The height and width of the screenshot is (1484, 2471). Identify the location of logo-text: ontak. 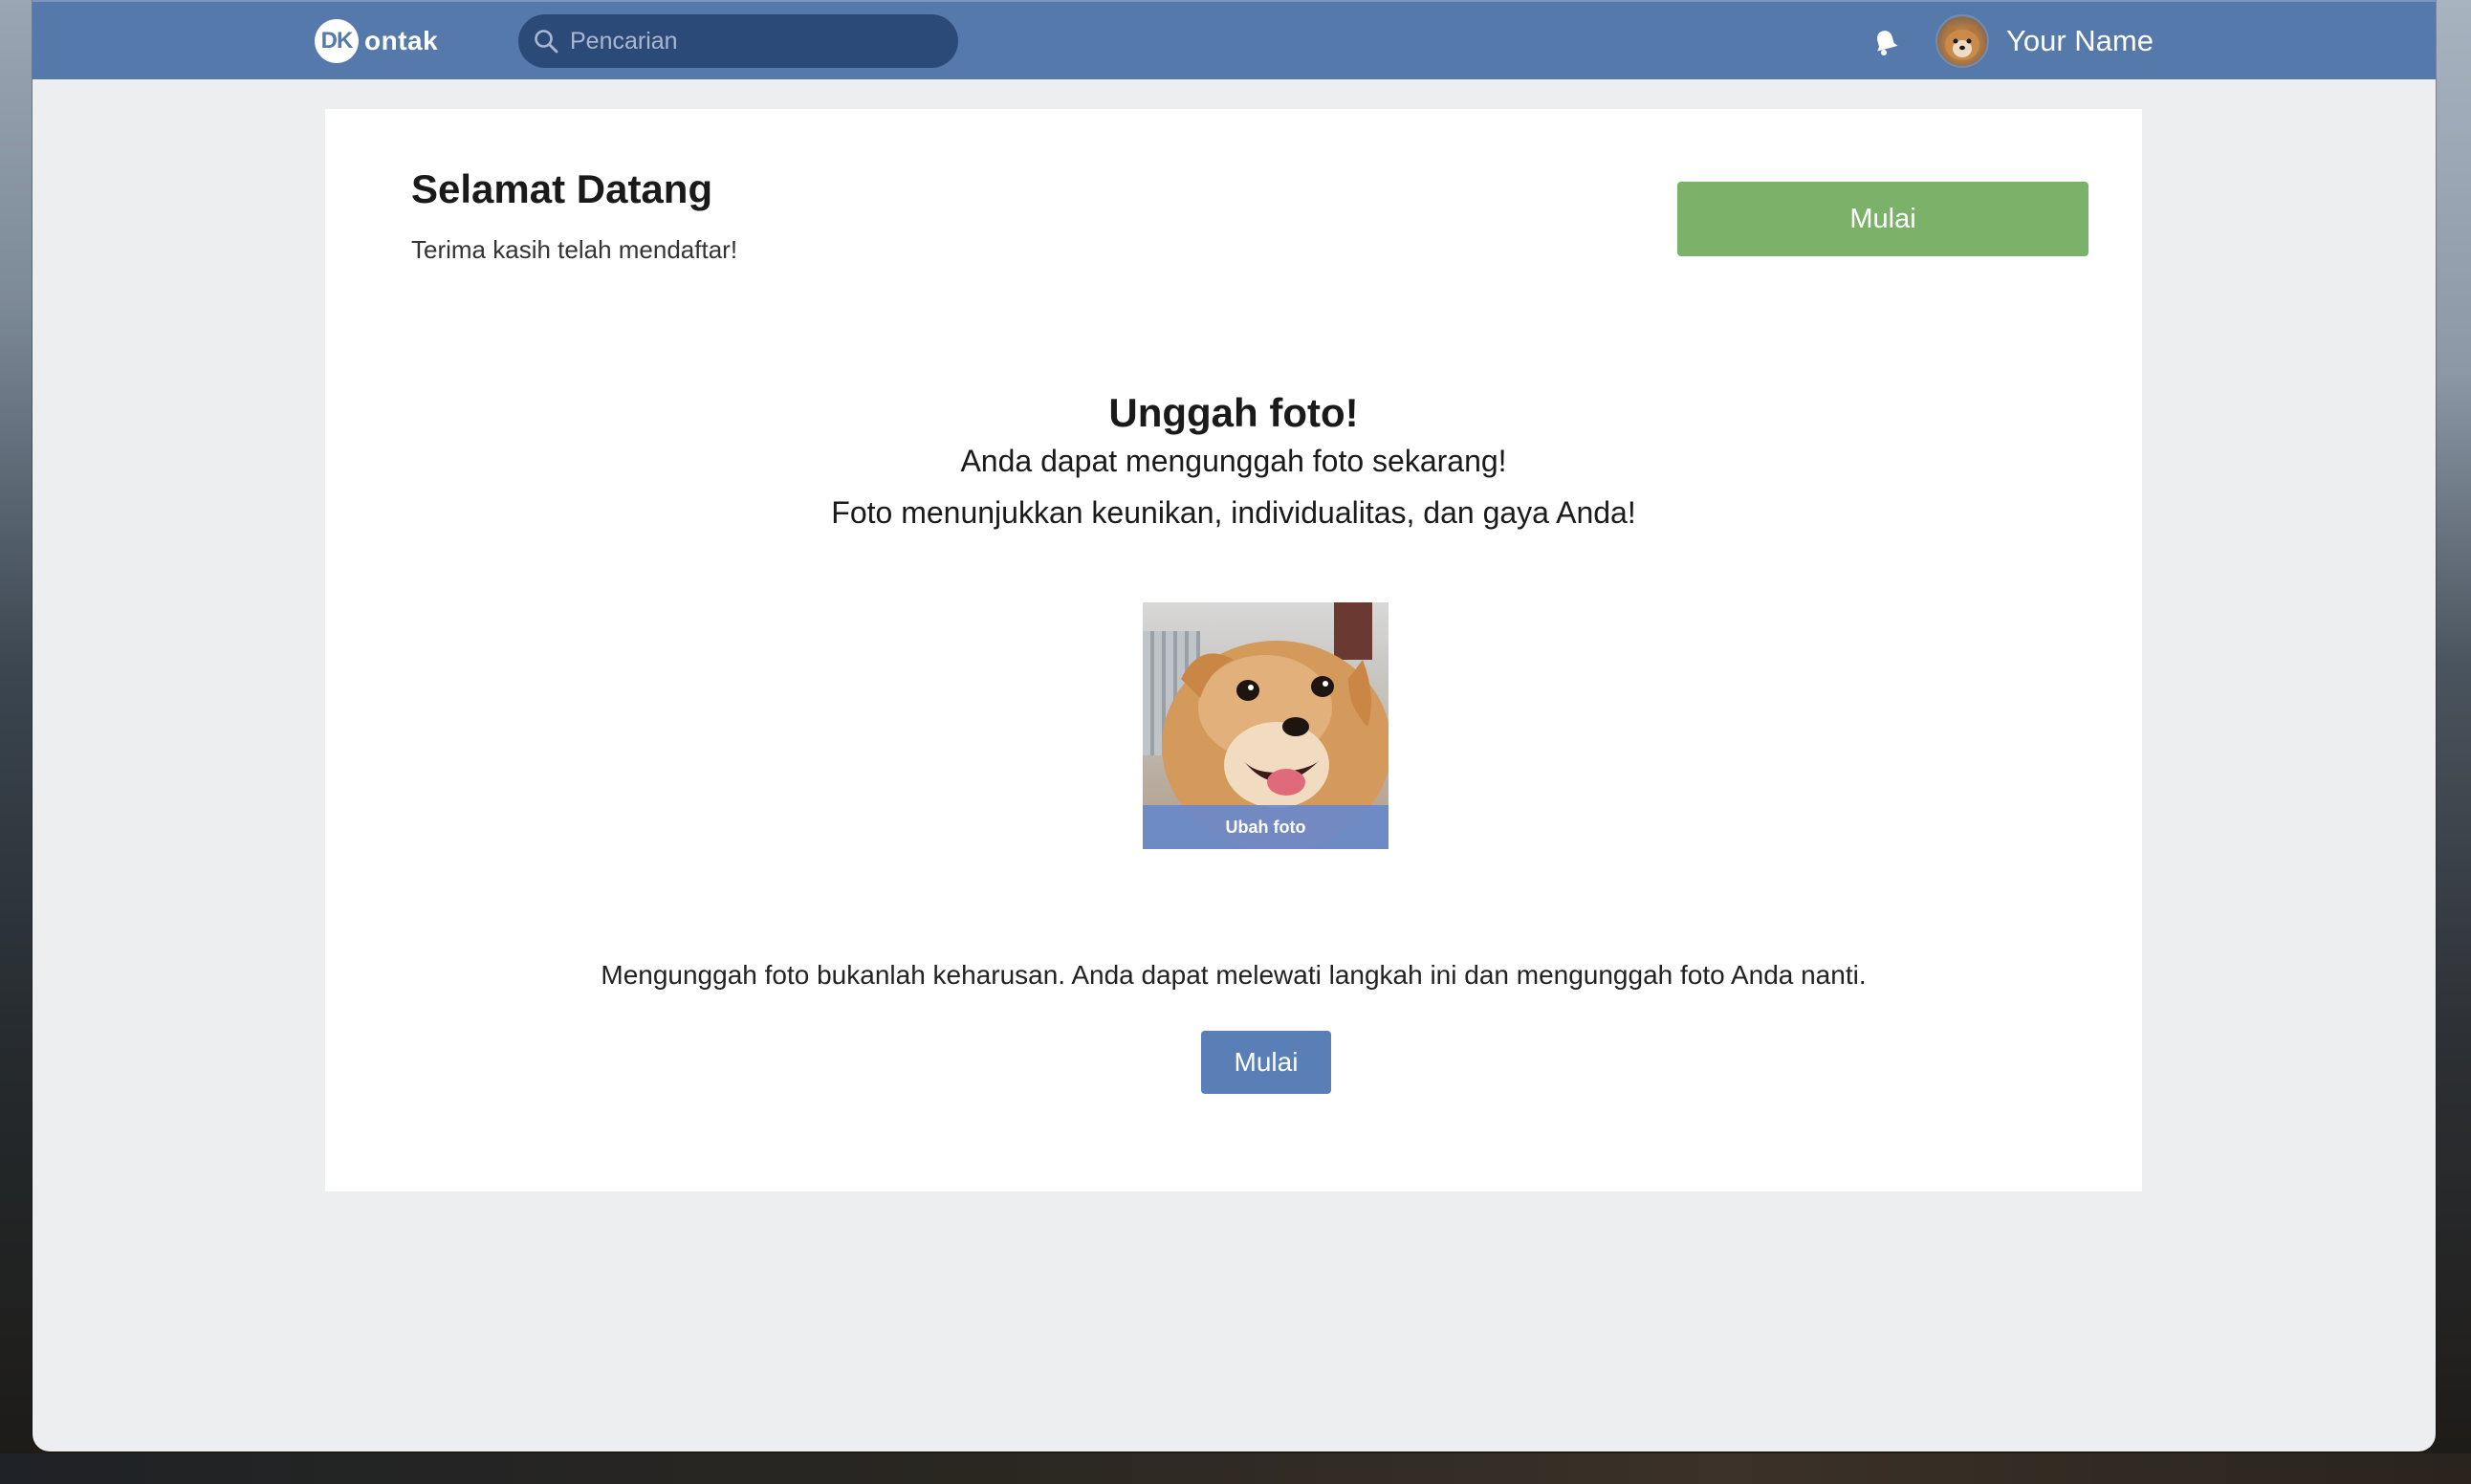
(402, 40).